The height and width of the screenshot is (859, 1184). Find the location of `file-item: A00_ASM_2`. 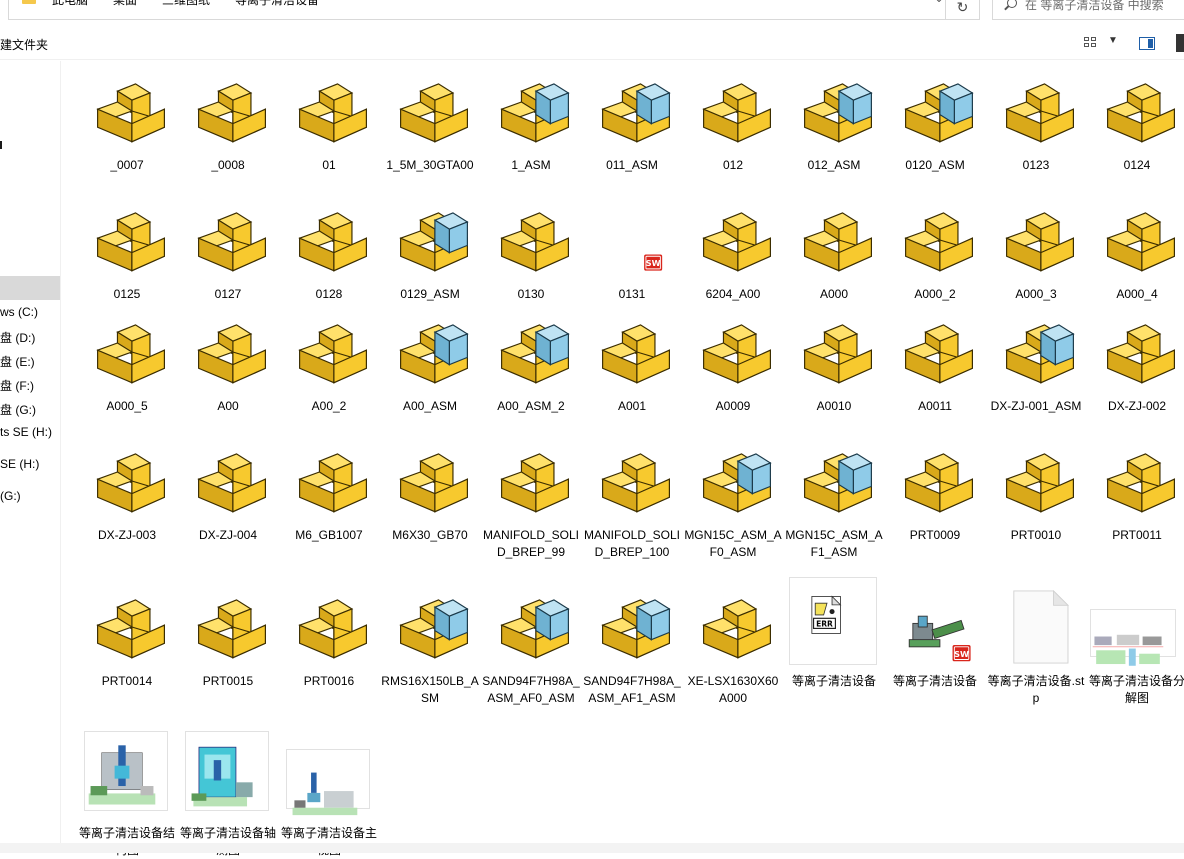

file-item: A00_ASM_2 is located at coordinates (531, 362).